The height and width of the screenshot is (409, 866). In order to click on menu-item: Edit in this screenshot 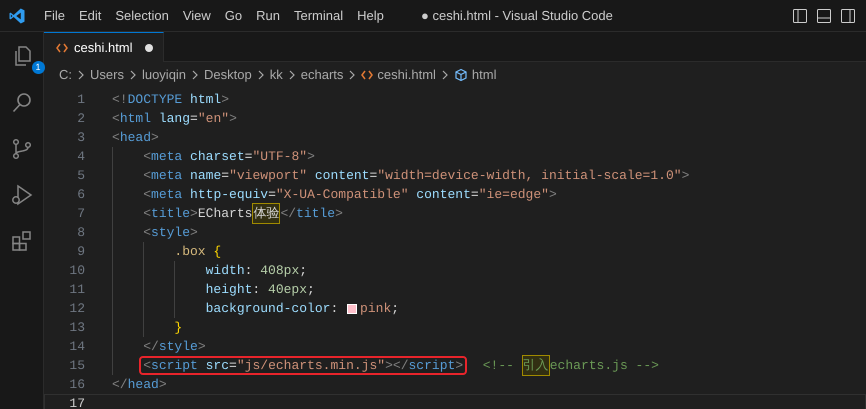, I will do `click(90, 16)`.